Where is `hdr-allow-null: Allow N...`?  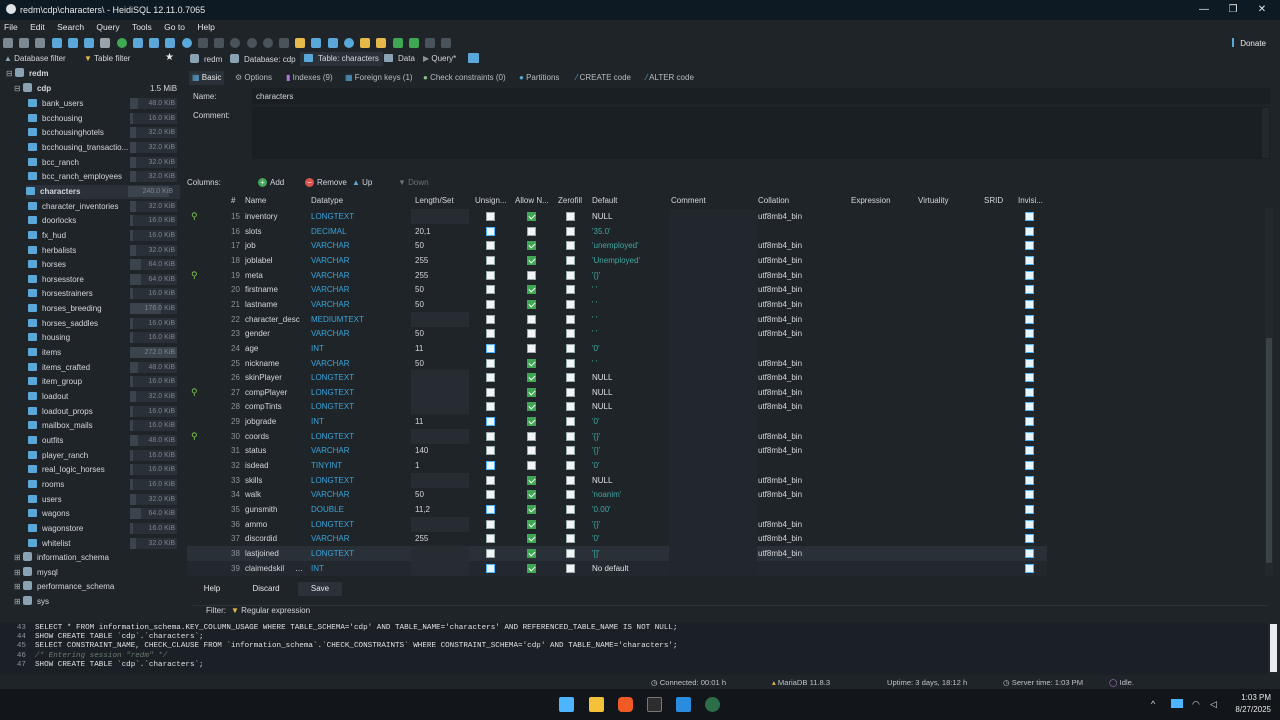
hdr-allow-null: Allow N... is located at coordinates (532, 201).